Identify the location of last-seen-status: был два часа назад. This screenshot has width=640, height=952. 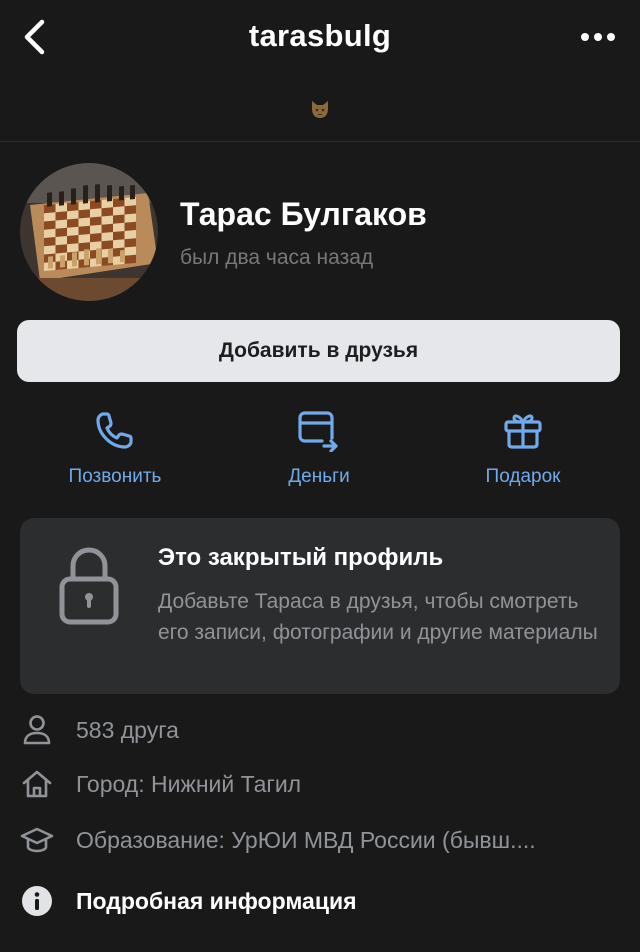
(277, 257).